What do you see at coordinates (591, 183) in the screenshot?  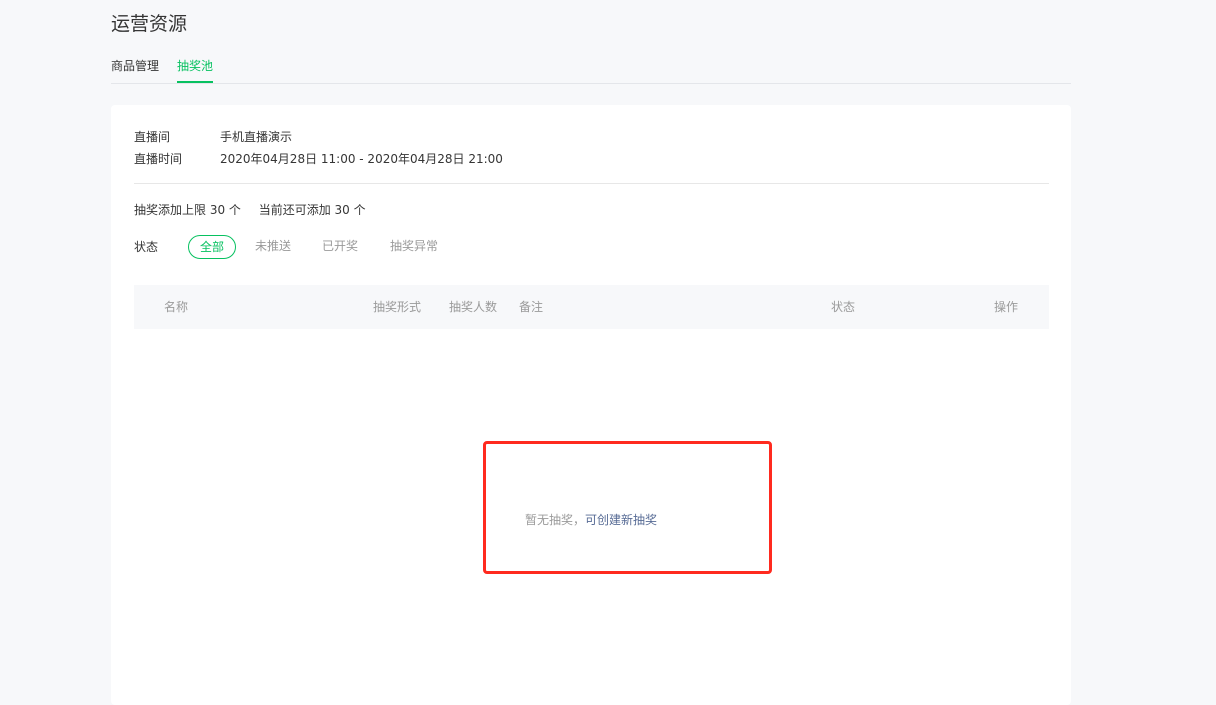 I see `divider` at bounding box center [591, 183].